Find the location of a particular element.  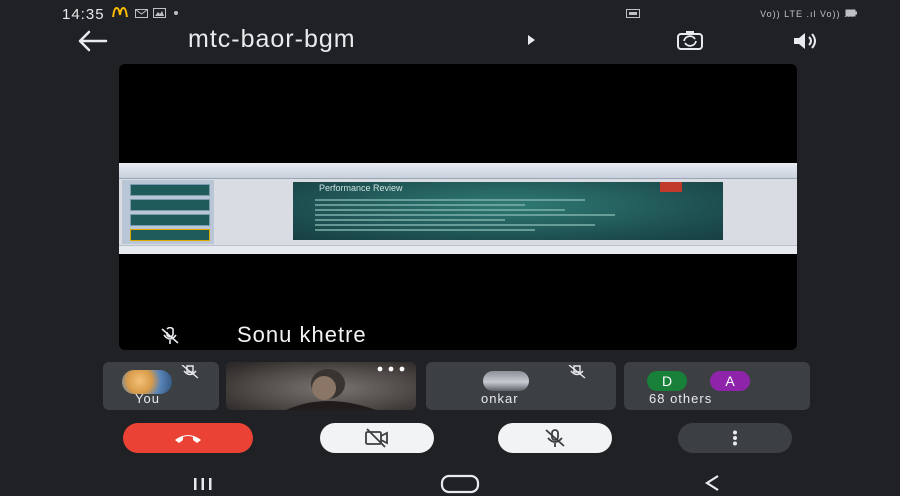

more-vert-icon is located at coordinates (735, 438).